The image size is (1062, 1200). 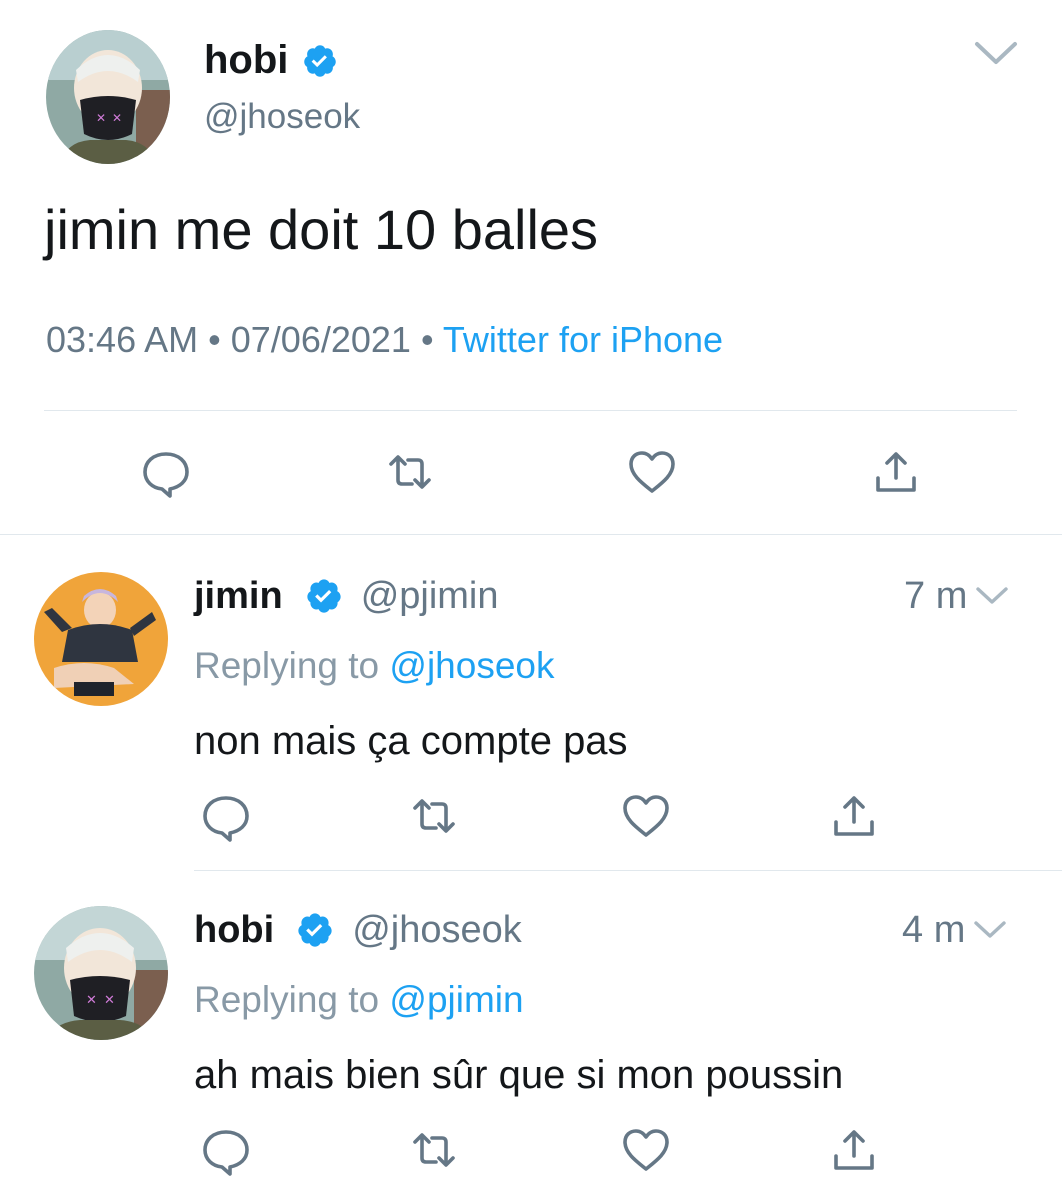 I want to click on mention-link: @pjimin, so click(x=456, y=999).